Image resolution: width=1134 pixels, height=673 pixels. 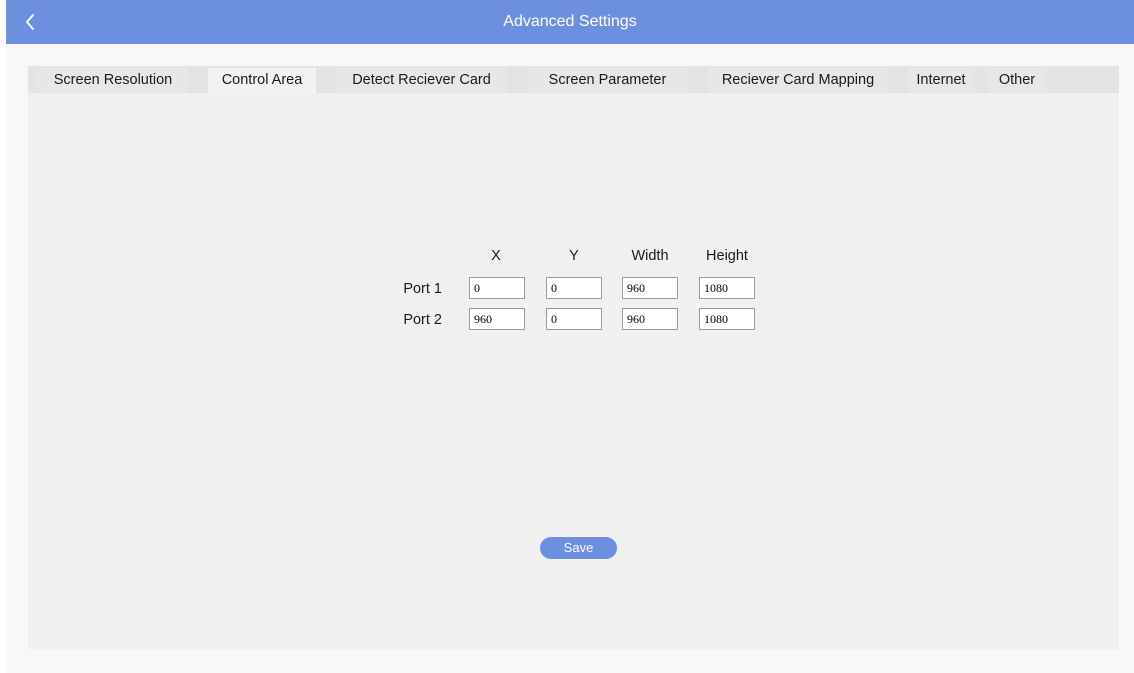 What do you see at coordinates (421, 80) in the screenshot?
I see `tab-detect-reciever-card: Detect Reciever Card` at bounding box center [421, 80].